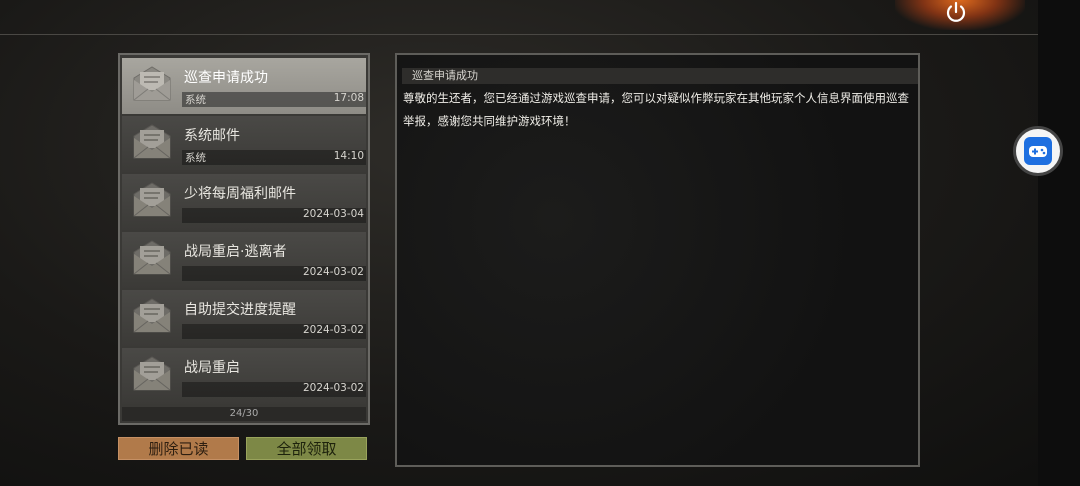  I want to click on detail-header: 巡查申请成功, so click(660, 76).